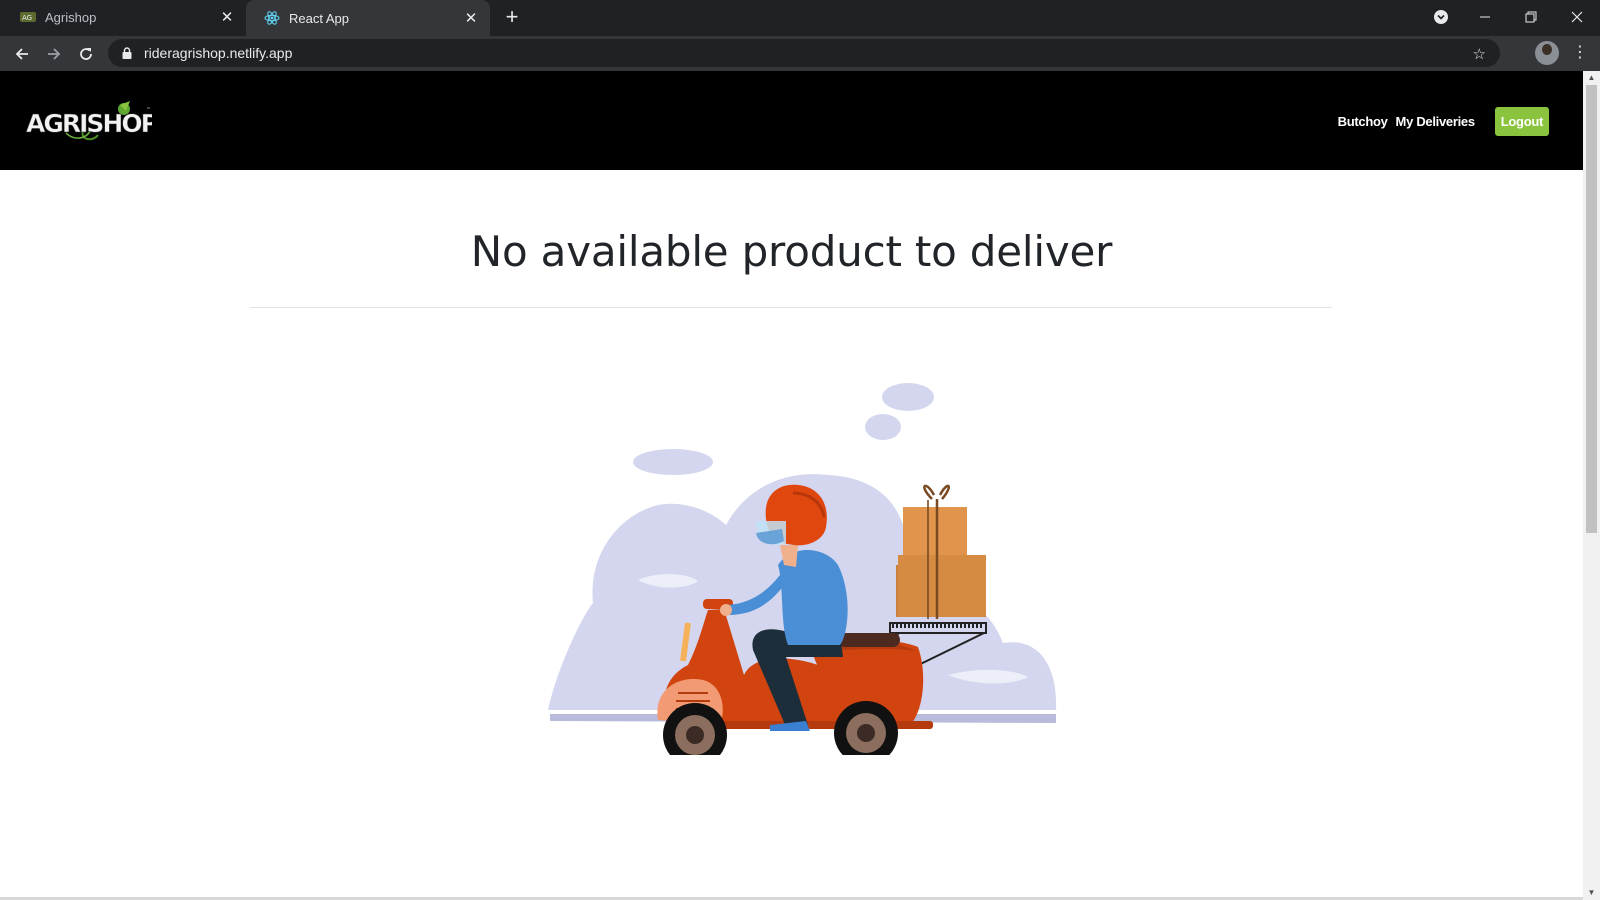 The image size is (1600, 900). Describe the element at coordinates (791, 120) in the screenshot. I see `app-navbar: AGRISHOP ™ Butchoy My Deliveries Logout` at that location.